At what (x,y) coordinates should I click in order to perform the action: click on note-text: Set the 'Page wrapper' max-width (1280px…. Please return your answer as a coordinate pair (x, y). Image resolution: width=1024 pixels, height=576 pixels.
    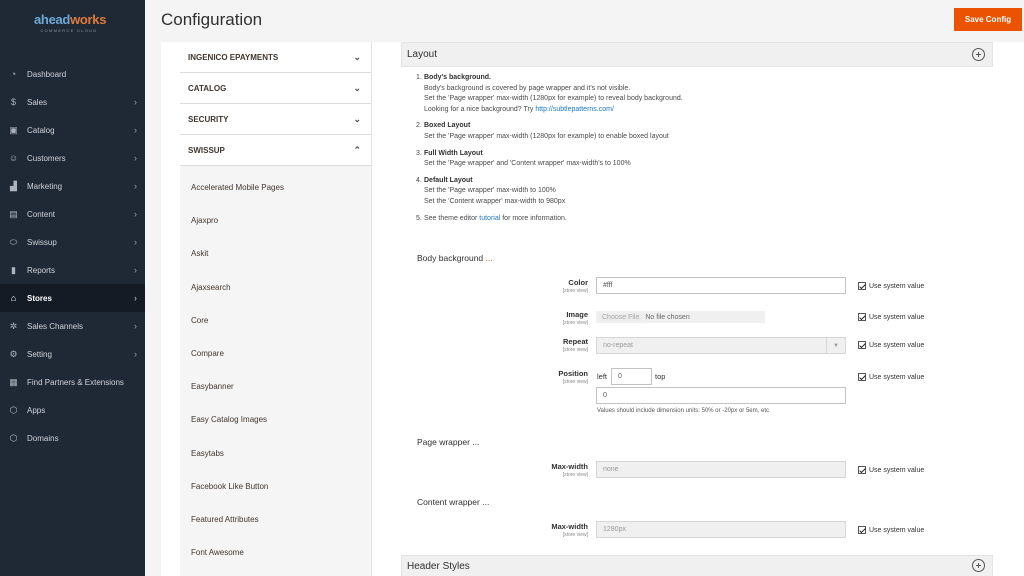
    Looking at the image, I should click on (553, 99).